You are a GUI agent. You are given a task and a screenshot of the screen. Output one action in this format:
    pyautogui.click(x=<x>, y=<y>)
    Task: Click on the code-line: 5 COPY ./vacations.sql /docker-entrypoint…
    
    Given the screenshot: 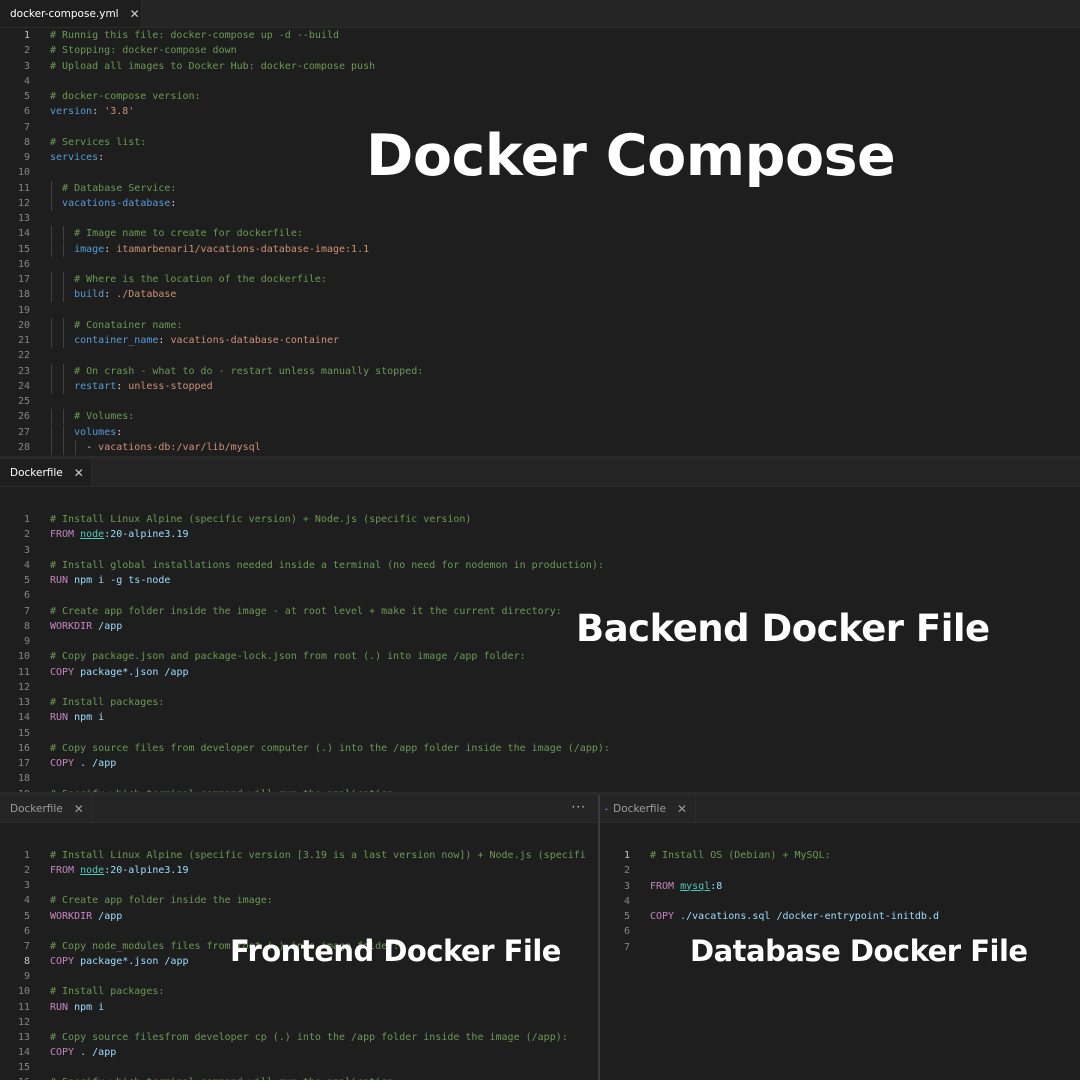 What is the action you would take?
    pyautogui.click(x=840, y=916)
    